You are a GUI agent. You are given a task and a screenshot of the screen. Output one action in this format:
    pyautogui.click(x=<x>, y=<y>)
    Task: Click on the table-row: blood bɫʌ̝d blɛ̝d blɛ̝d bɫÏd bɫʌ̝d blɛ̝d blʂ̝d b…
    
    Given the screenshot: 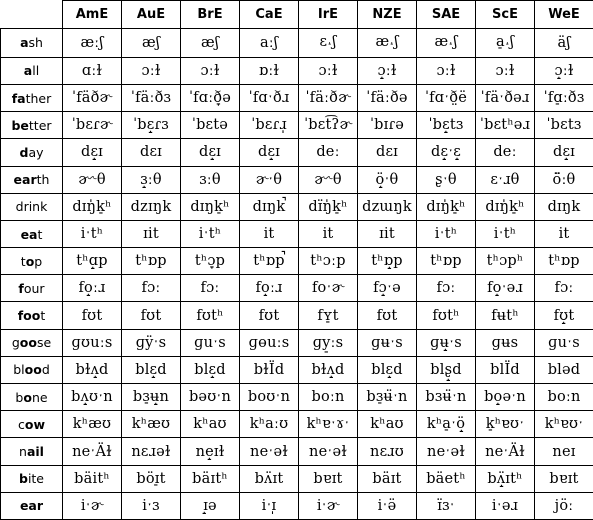 What is the action you would take?
    pyautogui.click(x=296, y=370)
    